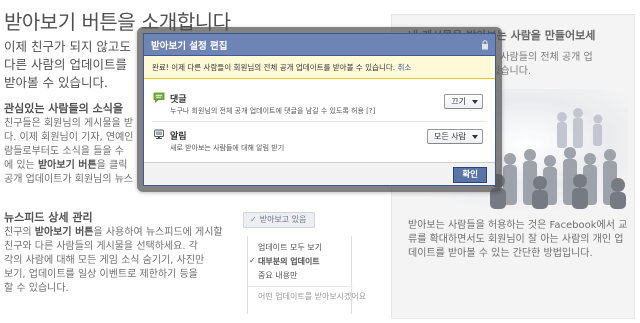 The width and height of the screenshot is (640, 323). I want to click on notification-icon, so click(159, 134).